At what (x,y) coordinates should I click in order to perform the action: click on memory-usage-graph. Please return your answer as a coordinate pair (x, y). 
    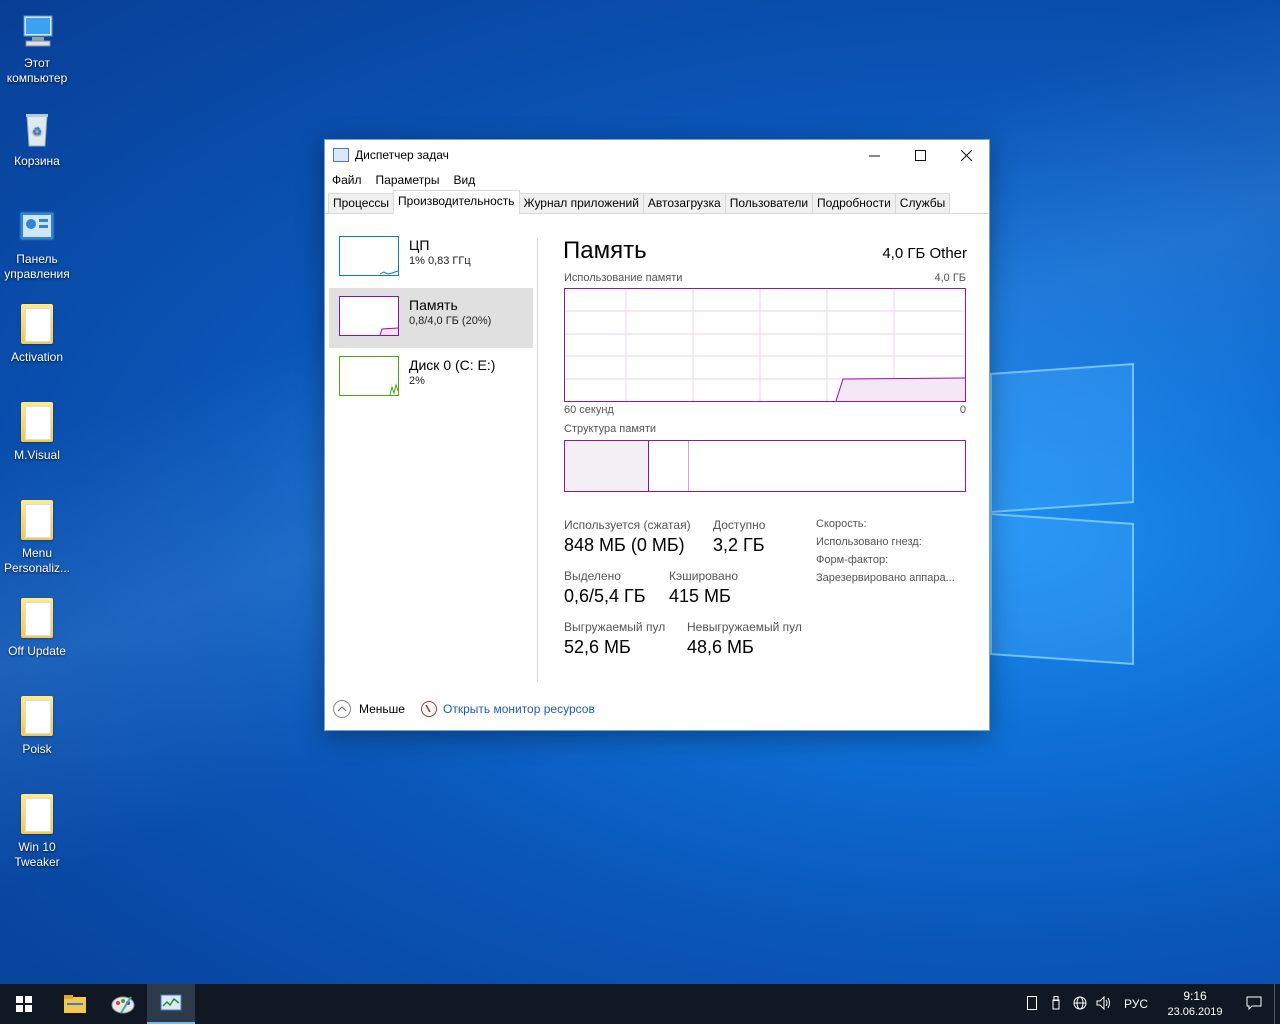
    Looking at the image, I should click on (765, 345).